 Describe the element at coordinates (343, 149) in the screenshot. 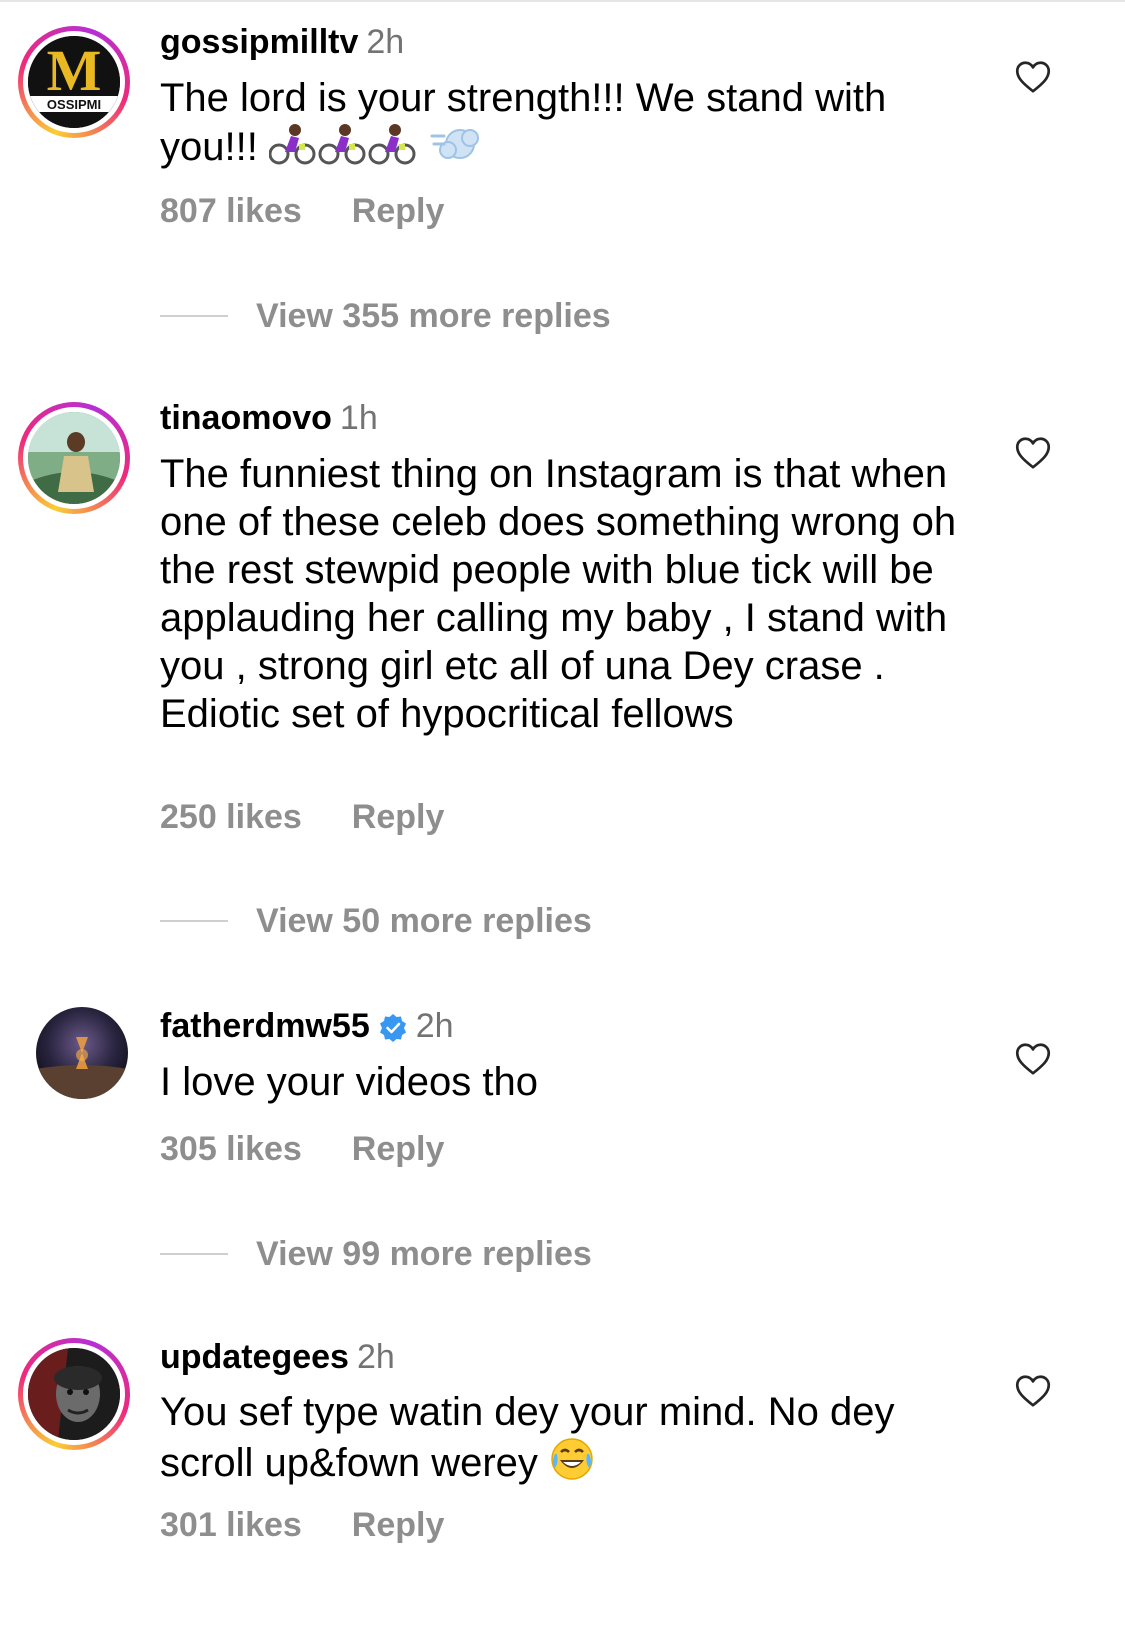

I see `person-biking-emoji` at that location.